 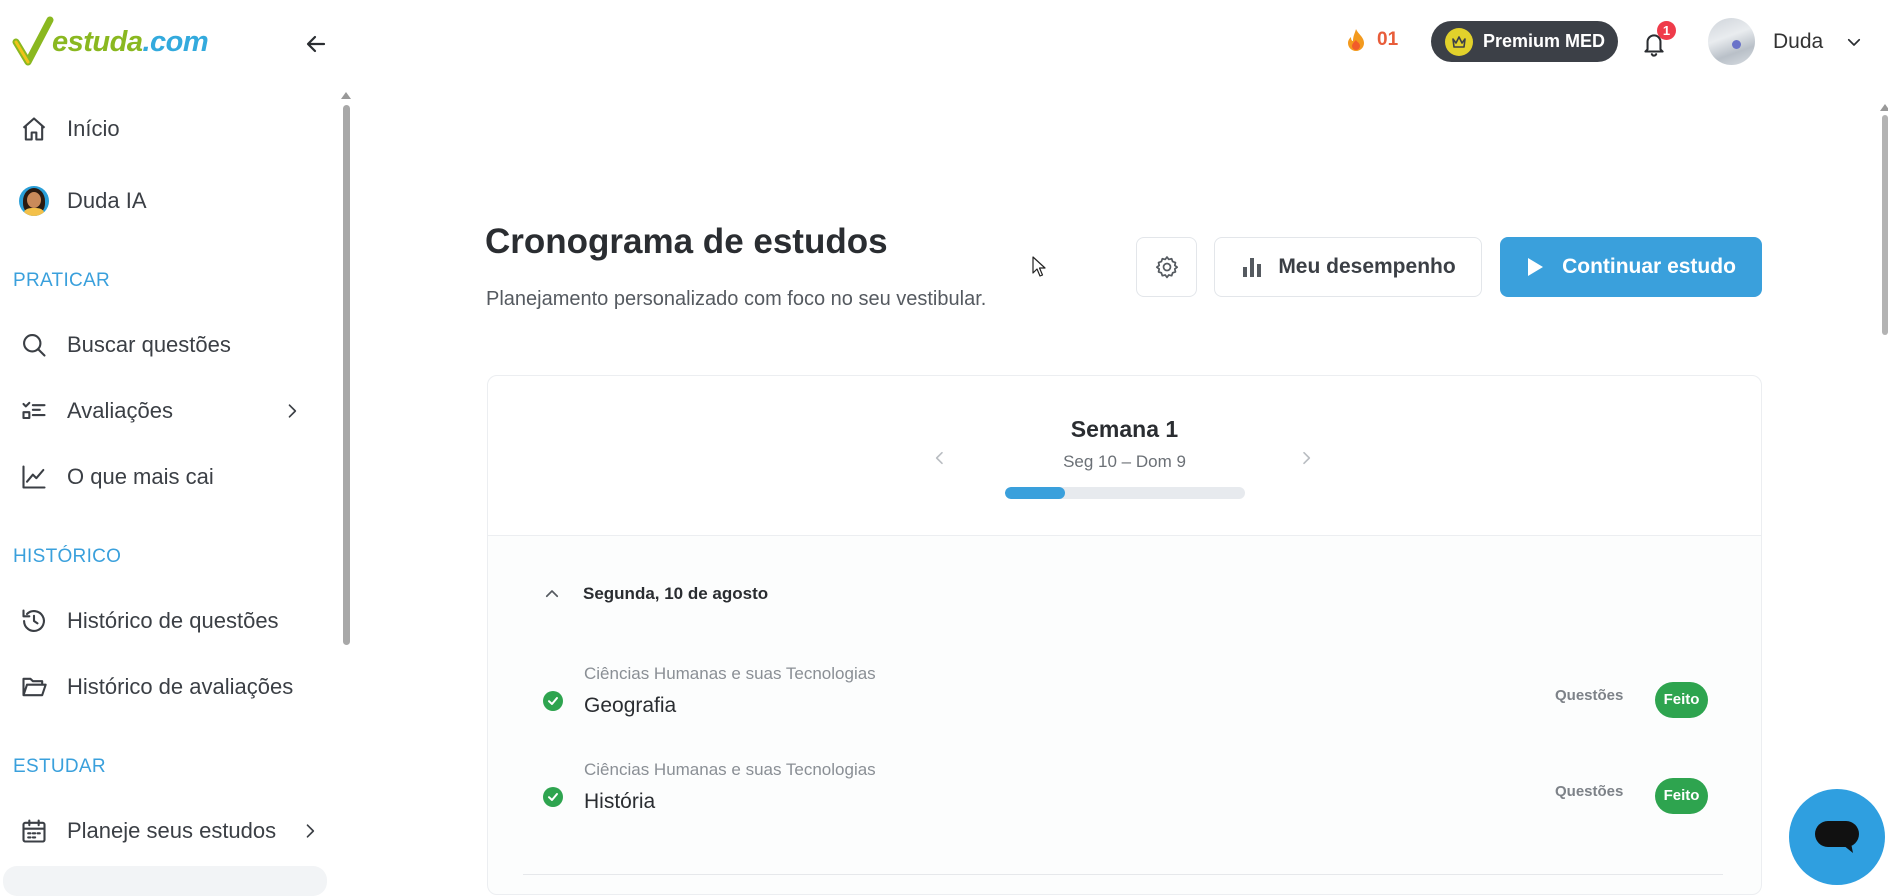 What do you see at coordinates (1656, 40) in the screenshot?
I see `notifications-button: 1` at bounding box center [1656, 40].